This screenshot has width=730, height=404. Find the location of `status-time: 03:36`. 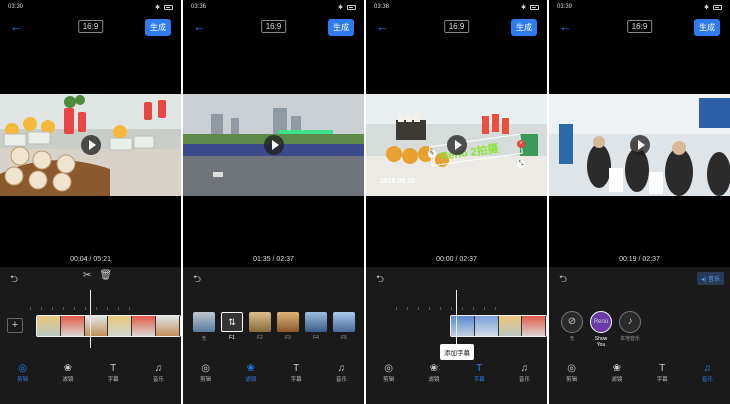

status-time: 03:36 is located at coordinates (199, 7).